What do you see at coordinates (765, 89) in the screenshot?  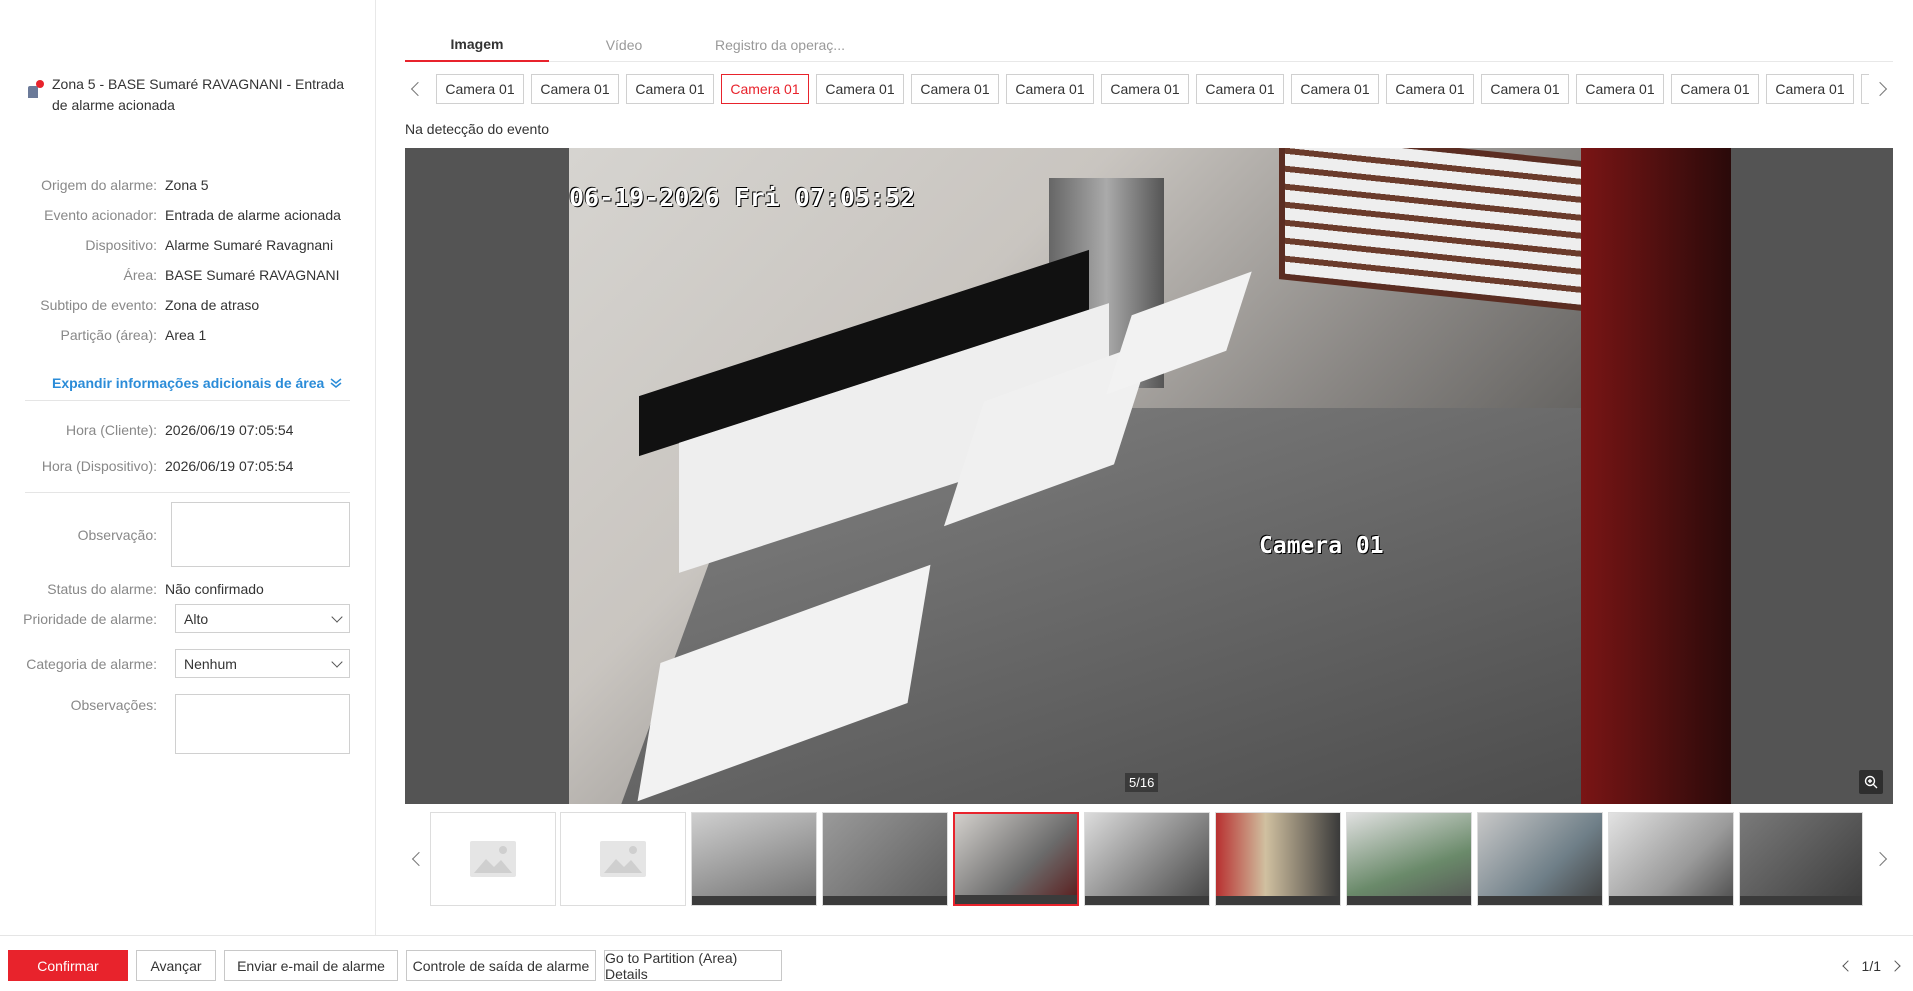 I see `camera-tab-active: Camera 01` at bounding box center [765, 89].